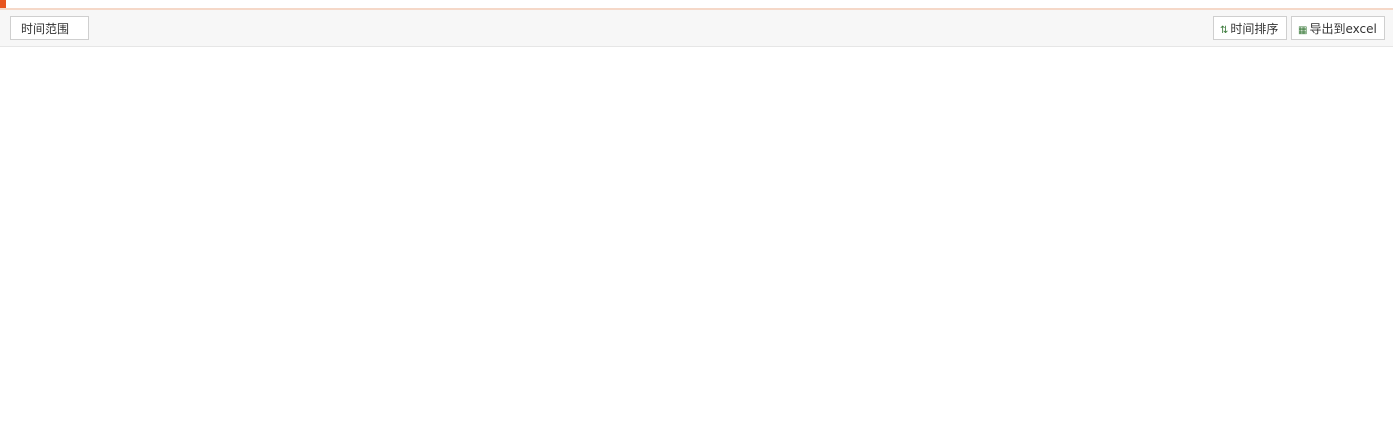 The height and width of the screenshot is (432, 1393). I want to click on chart-toolbar: 时间范围 ⇅ 时间排序 ▦ 导出到excel, so click(696, 28).